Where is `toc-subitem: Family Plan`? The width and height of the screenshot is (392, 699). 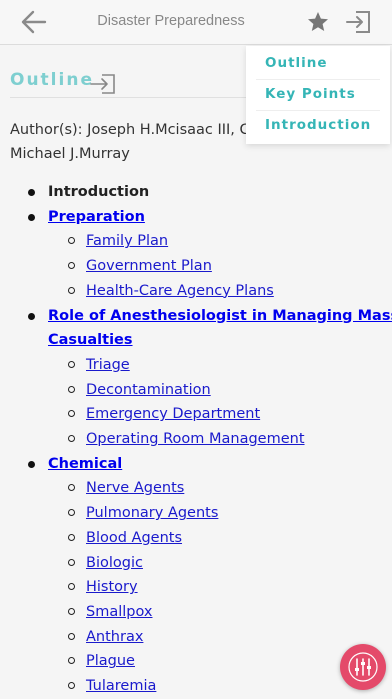 toc-subitem: Family Plan is located at coordinates (230, 241).